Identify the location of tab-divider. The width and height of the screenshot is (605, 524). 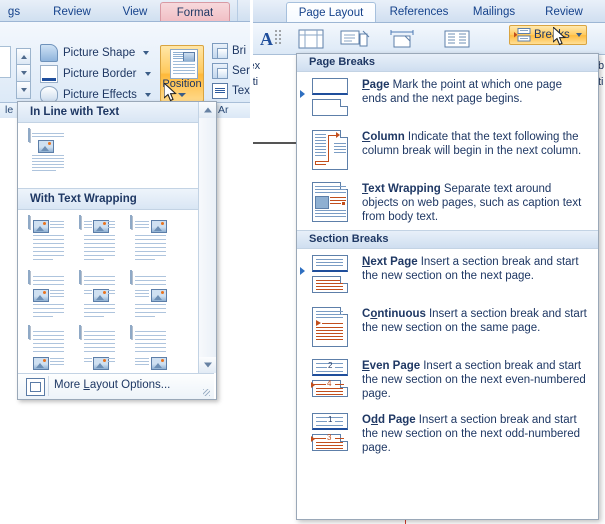
(237, 11).